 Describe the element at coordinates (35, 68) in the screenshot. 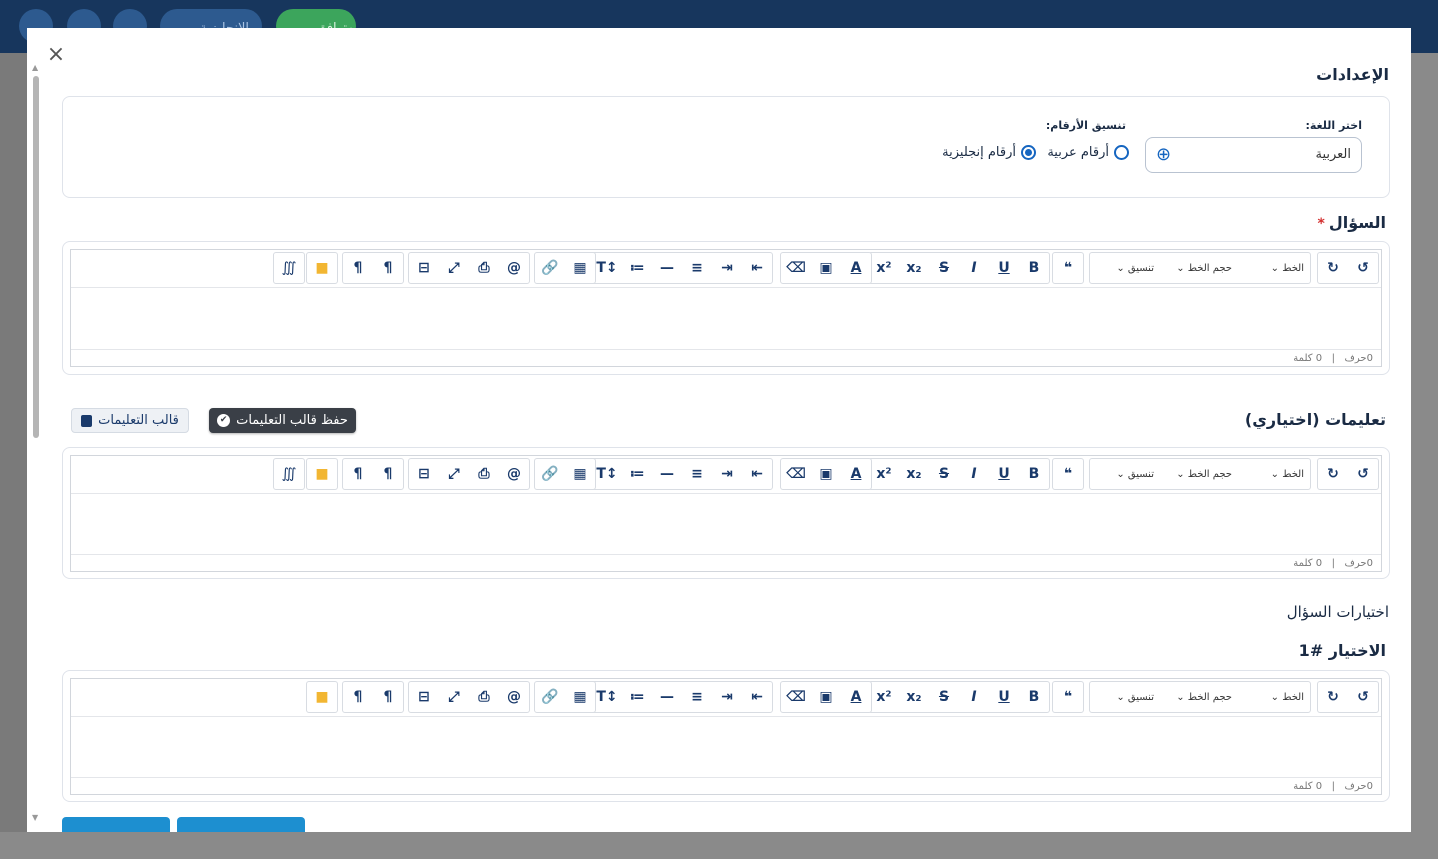

I see `scroll-up-icon: ▲` at that location.